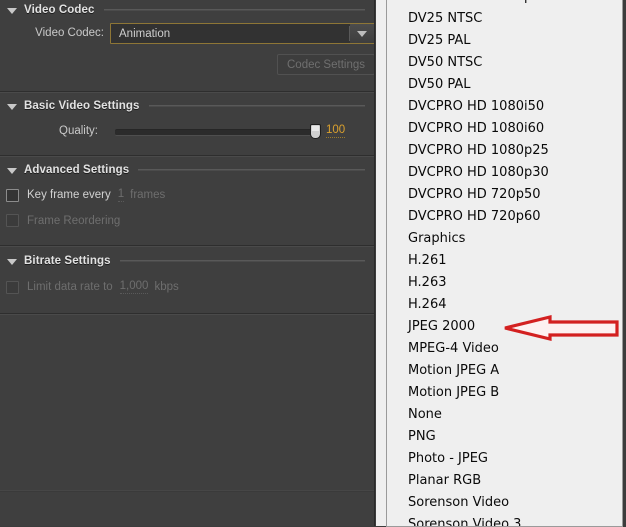 Image resolution: width=626 pixels, height=527 pixels. What do you see at coordinates (69, 33) in the screenshot?
I see `video-codec-field-label: Video Codec:` at bounding box center [69, 33].